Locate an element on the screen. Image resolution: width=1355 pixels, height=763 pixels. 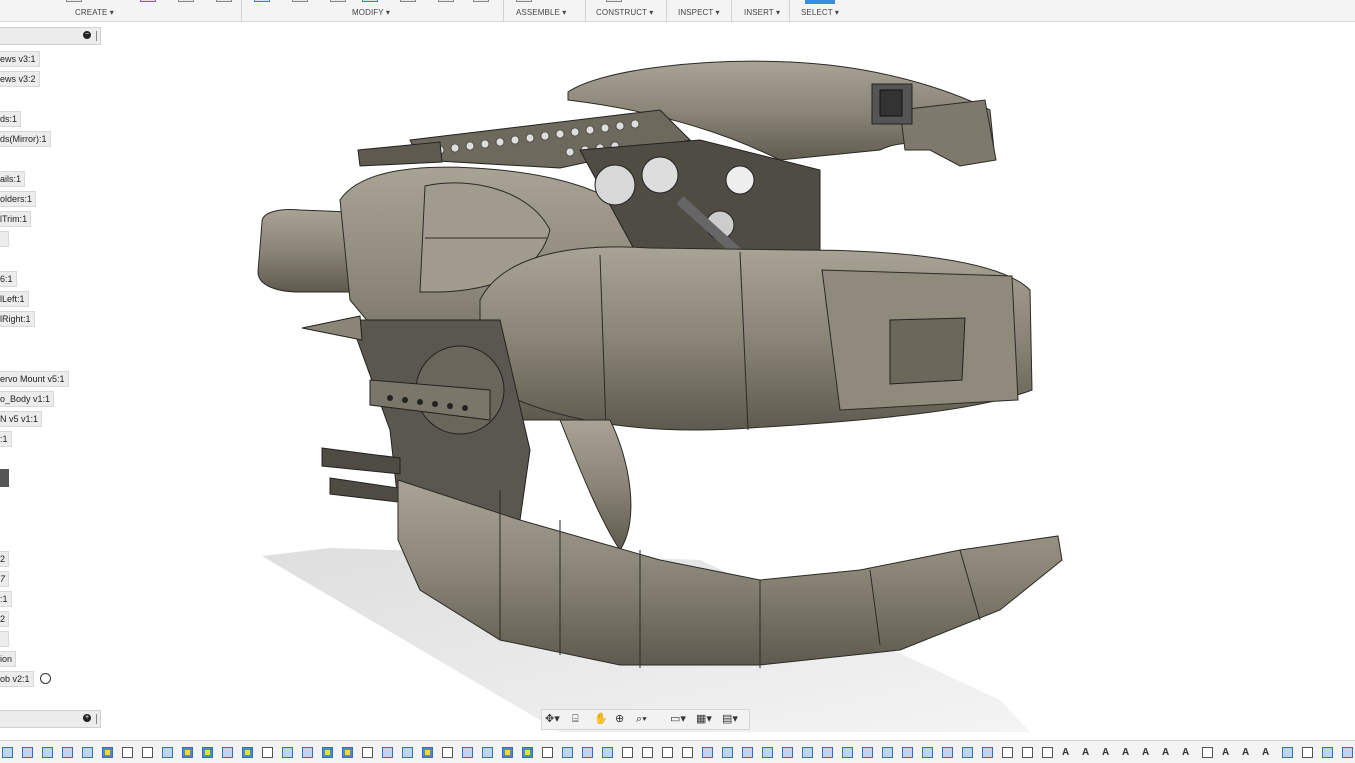
browser-component-item: ds(Mirror):1 is located at coordinates (25, 139).